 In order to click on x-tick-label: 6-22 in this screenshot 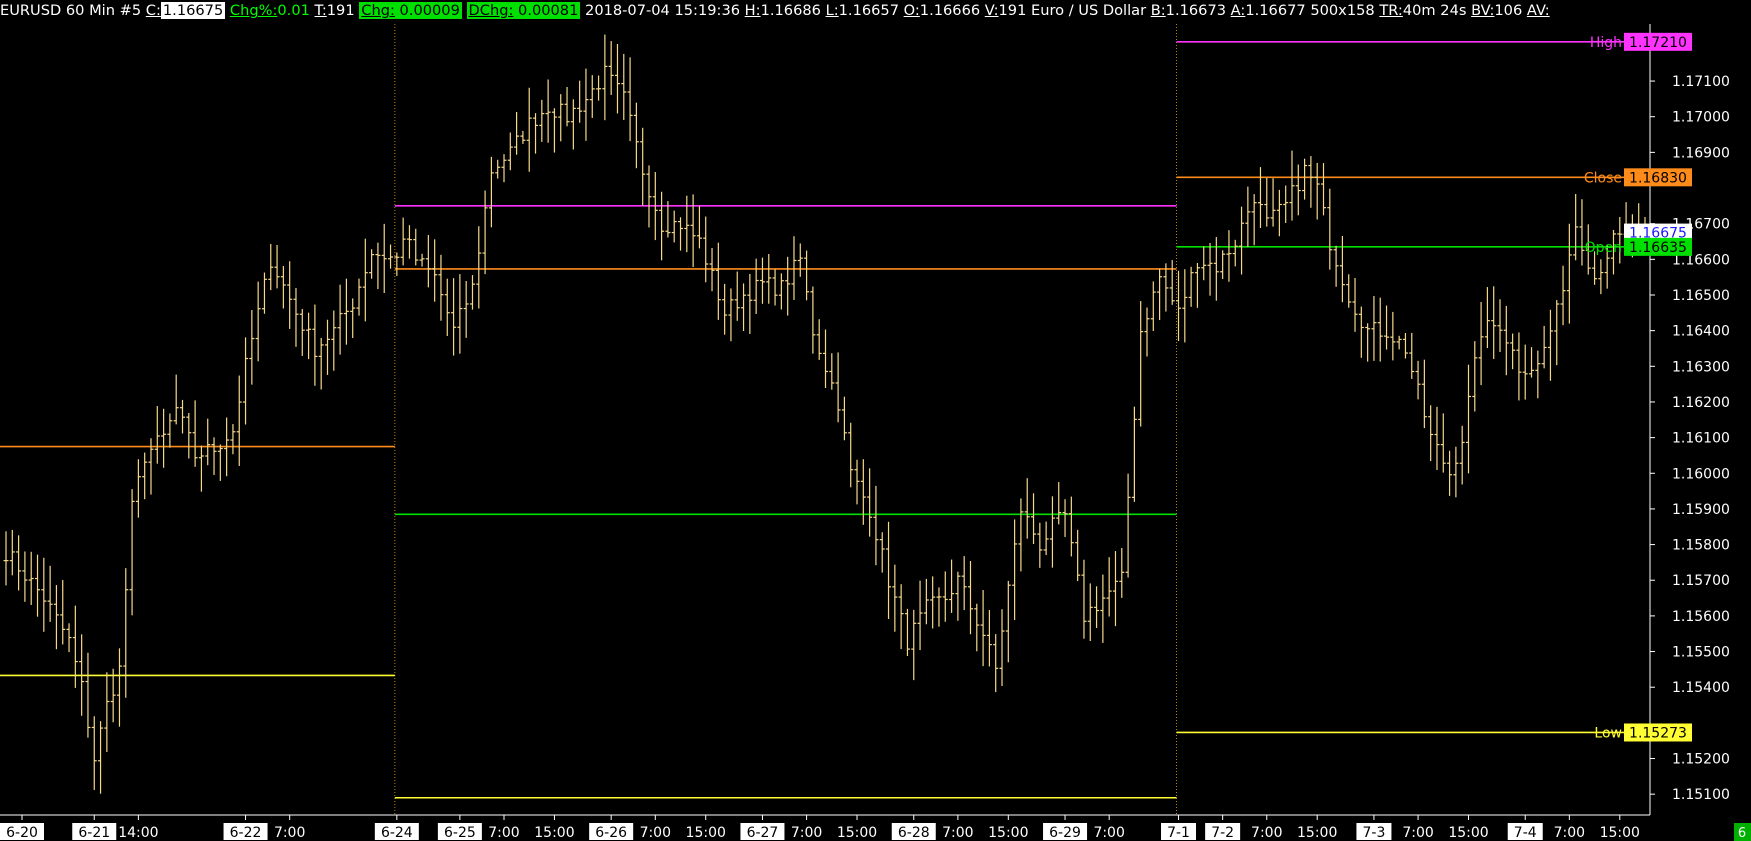, I will do `click(246, 833)`.